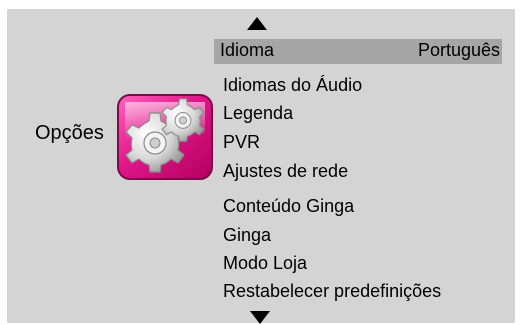  What do you see at coordinates (257, 23) in the screenshot?
I see `up-arrow-icon` at bounding box center [257, 23].